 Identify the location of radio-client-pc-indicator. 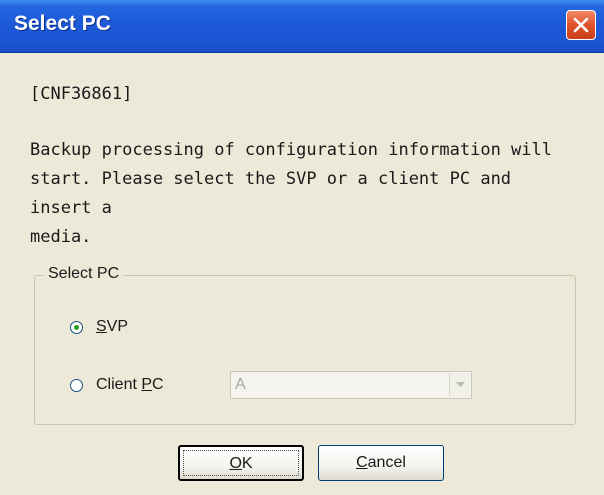
(76, 385).